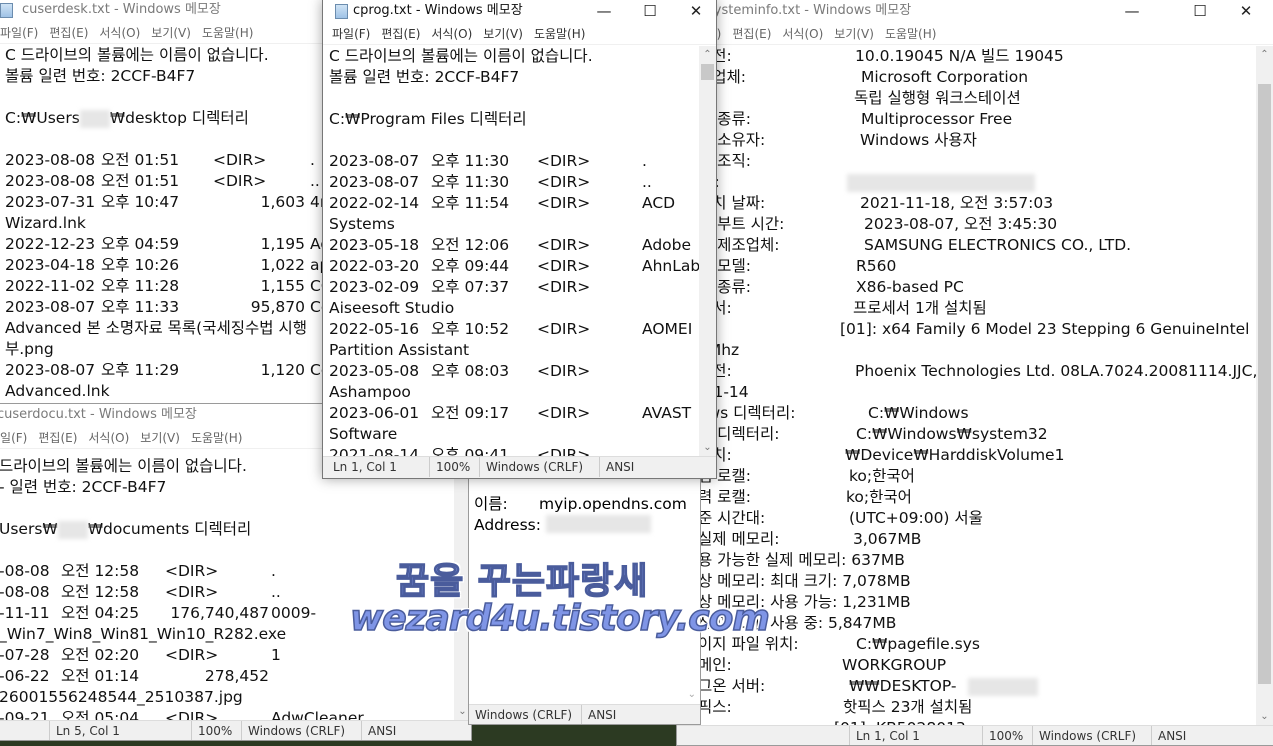 Image resolution: width=1273 pixels, height=746 pixels. Describe the element at coordinates (514, 161) in the screenshot. I see `dir-entry-row: 2023-08-07 오후 11:30 <DIR>.` at that location.